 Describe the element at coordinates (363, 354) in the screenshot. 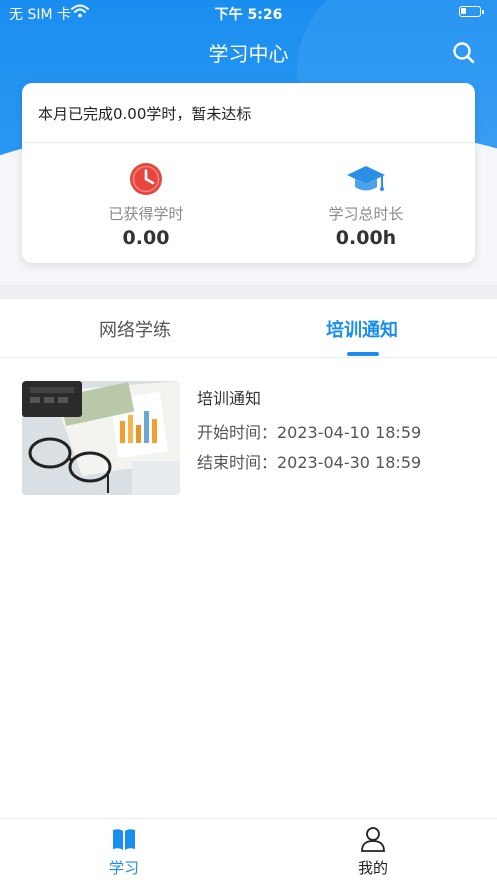

I see `active-tab-indicator` at that location.